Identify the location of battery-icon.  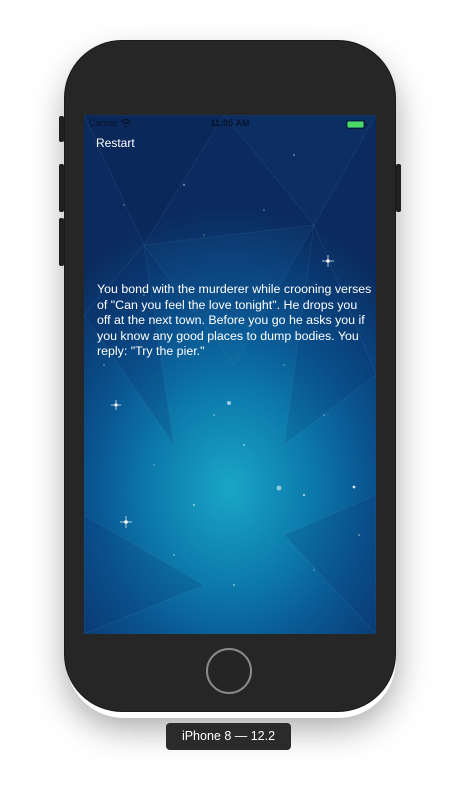
(356, 124).